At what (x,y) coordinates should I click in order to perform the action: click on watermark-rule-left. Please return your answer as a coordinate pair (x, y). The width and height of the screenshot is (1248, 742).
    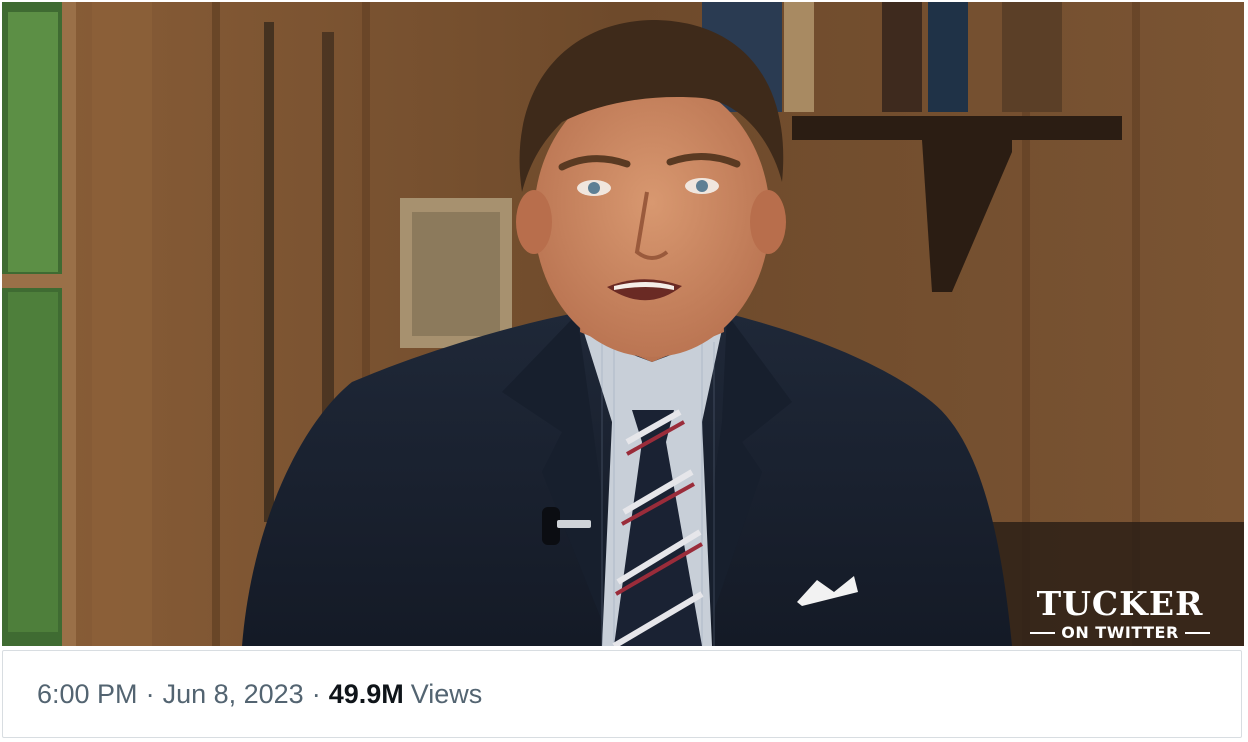
    Looking at the image, I should click on (1043, 633).